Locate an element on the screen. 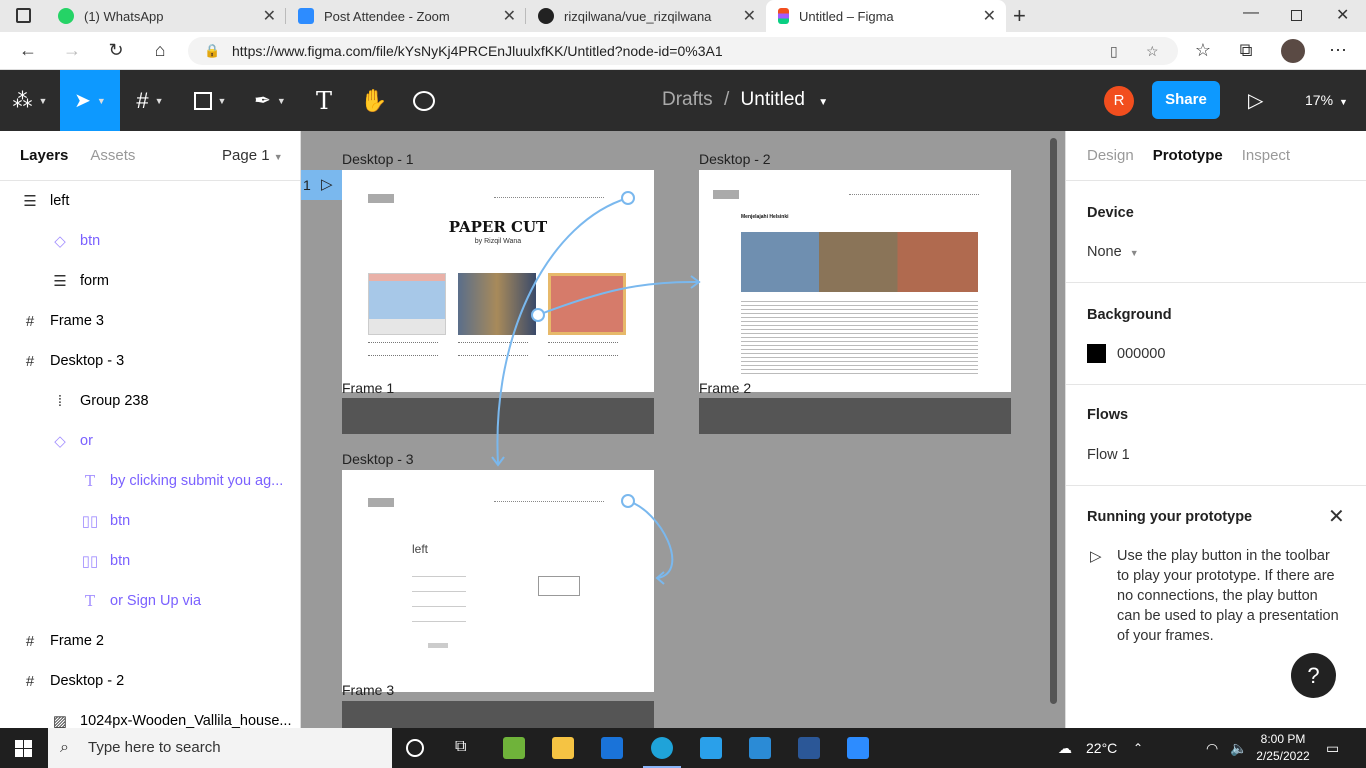 Image resolution: width=1366 pixels, height=768 pixels. cortana-icon is located at coordinates (415, 748).